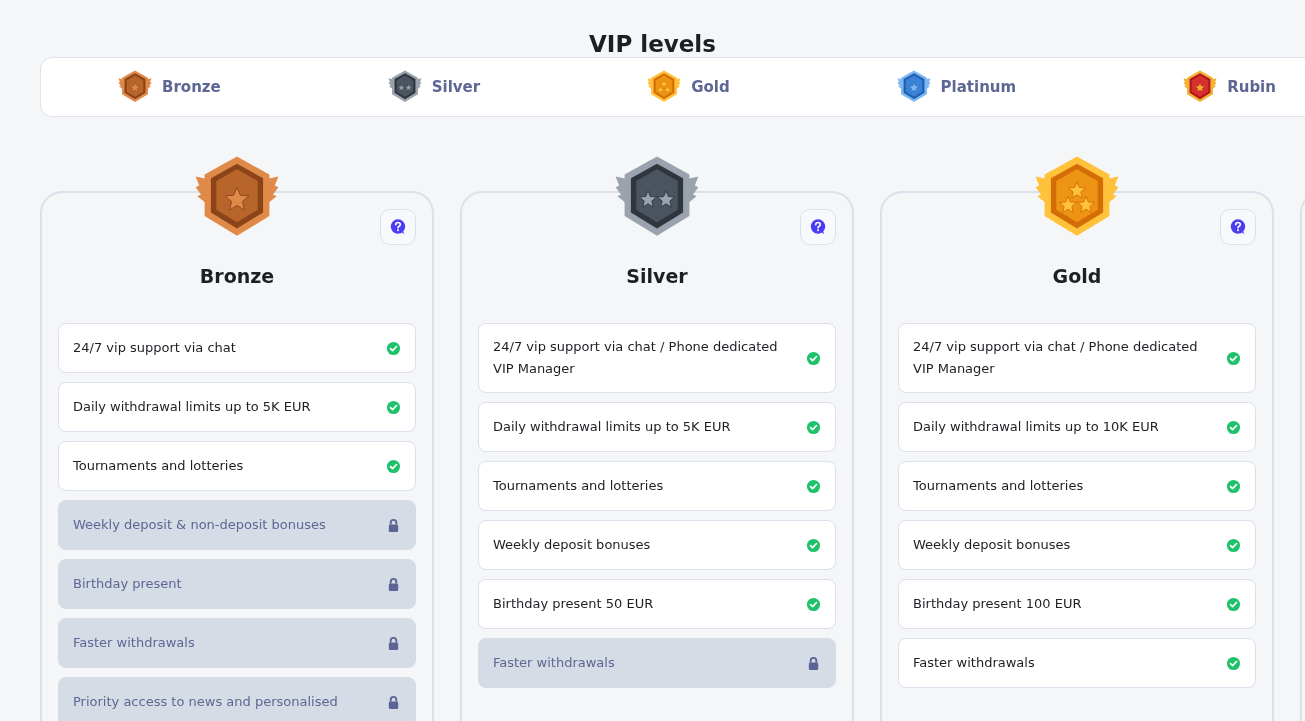 Image resolution: width=1305 pixels, height=721 pixels. What do you see at coordinates (1229, 87) in the screenshot?
I see `level-tab: Rubin` at bounding box center [1229, 87].